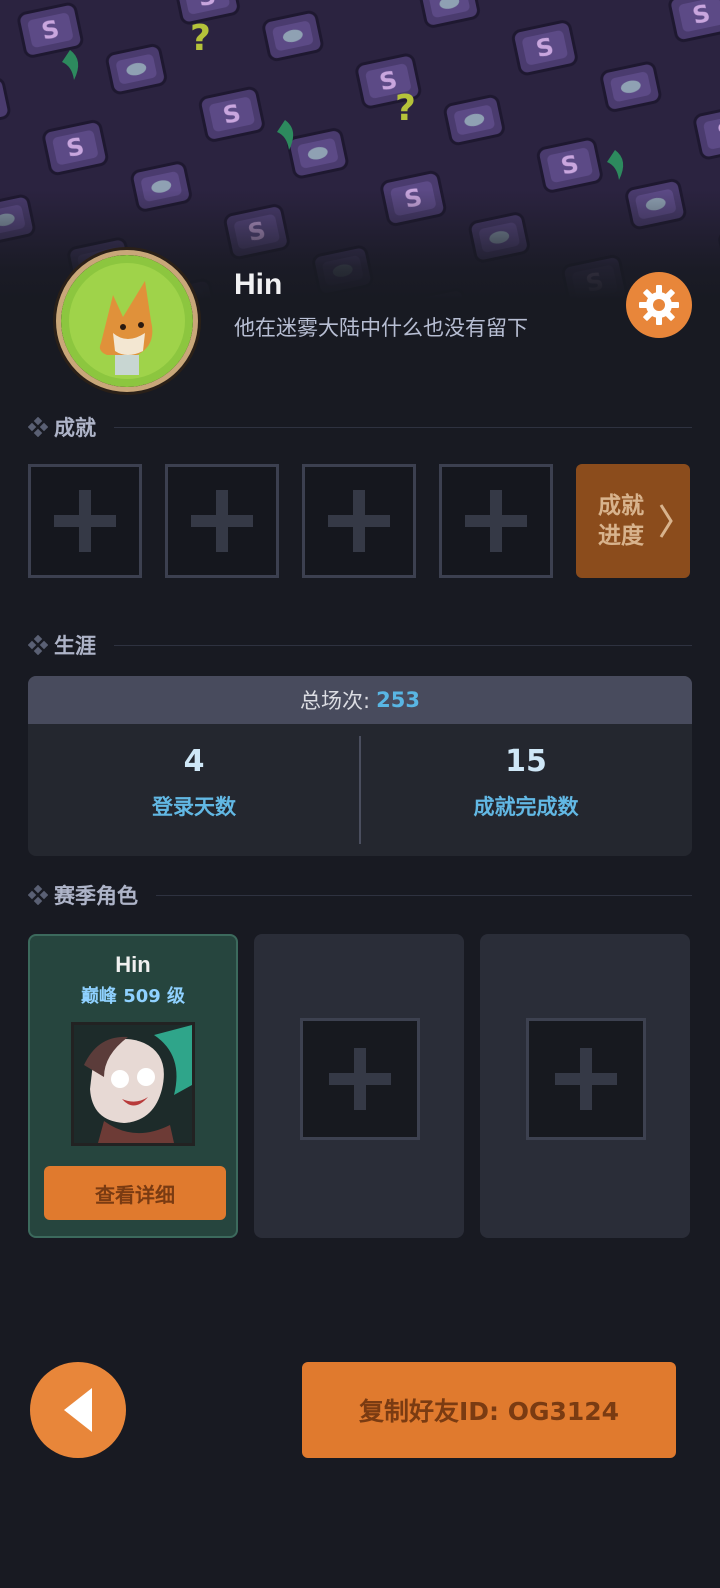 The height and width of the screenshot is (1588, 720). Describe the element at coordinates (360, 427) in the screenshot. I see `achievements-section-header: 成就` at that location.